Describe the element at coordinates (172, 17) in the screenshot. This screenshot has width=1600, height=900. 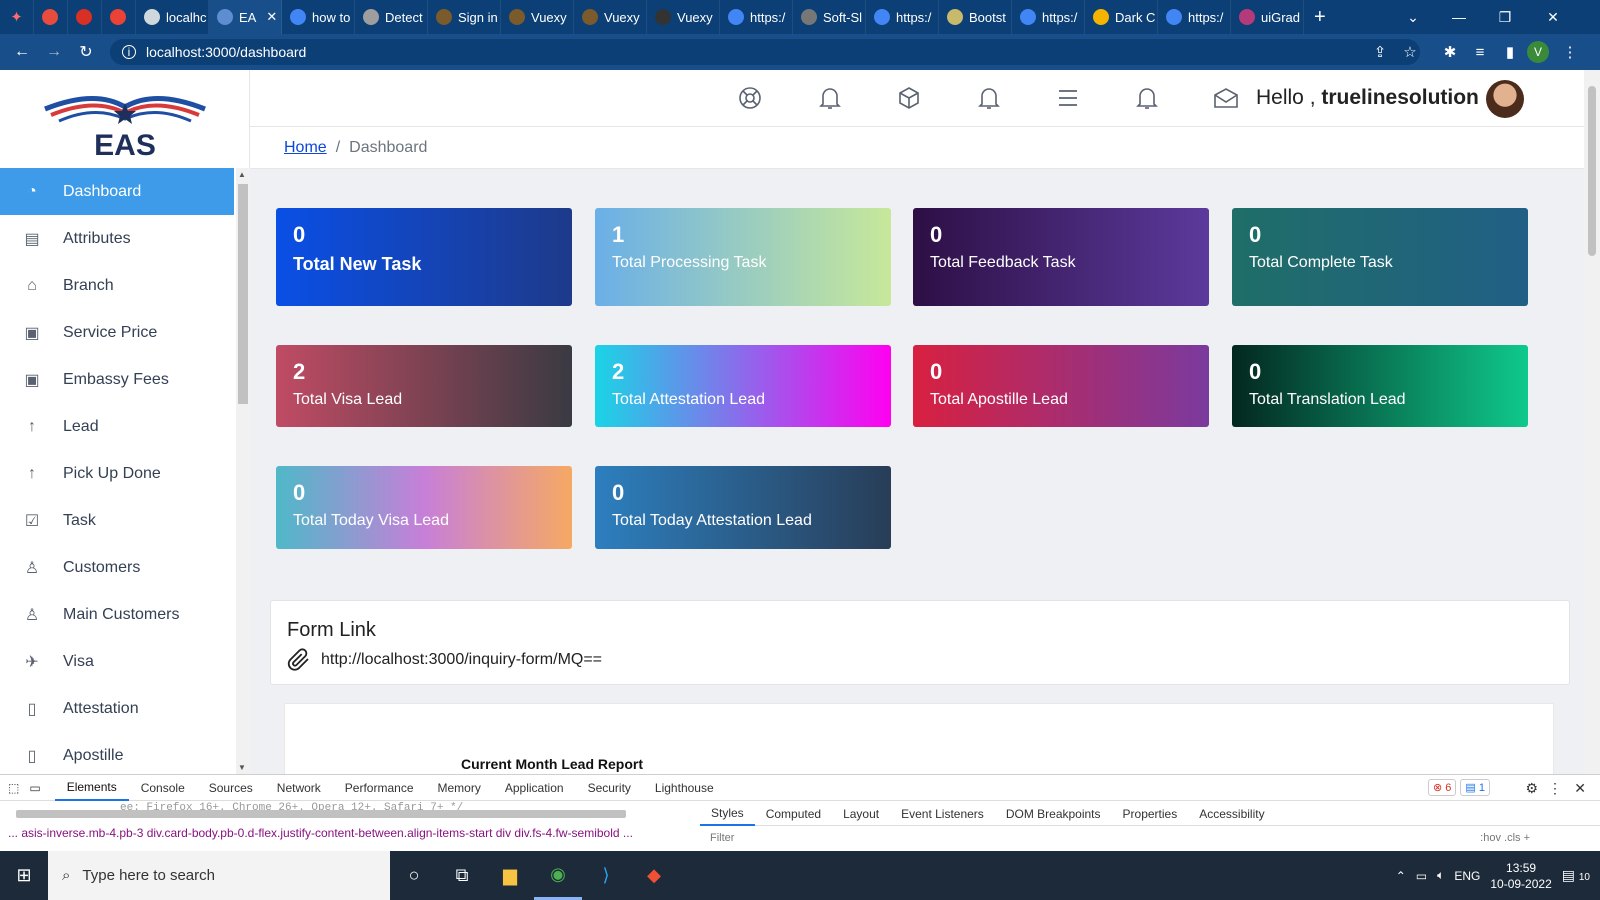
I see `browser-tab: localhc` at that location.